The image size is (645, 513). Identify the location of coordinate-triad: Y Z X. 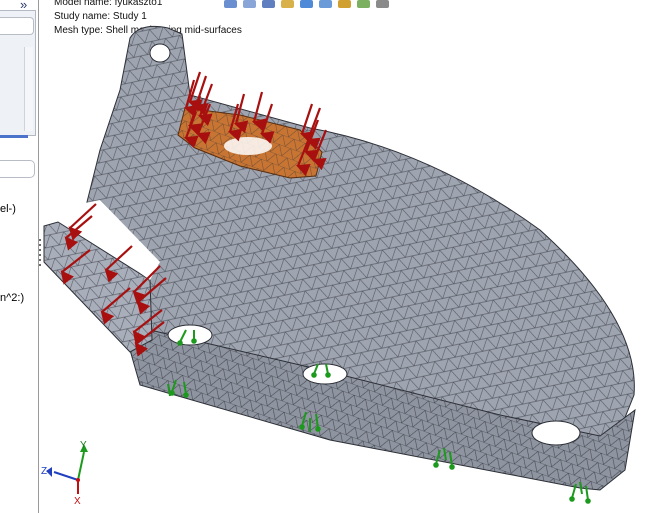
(64, 473).